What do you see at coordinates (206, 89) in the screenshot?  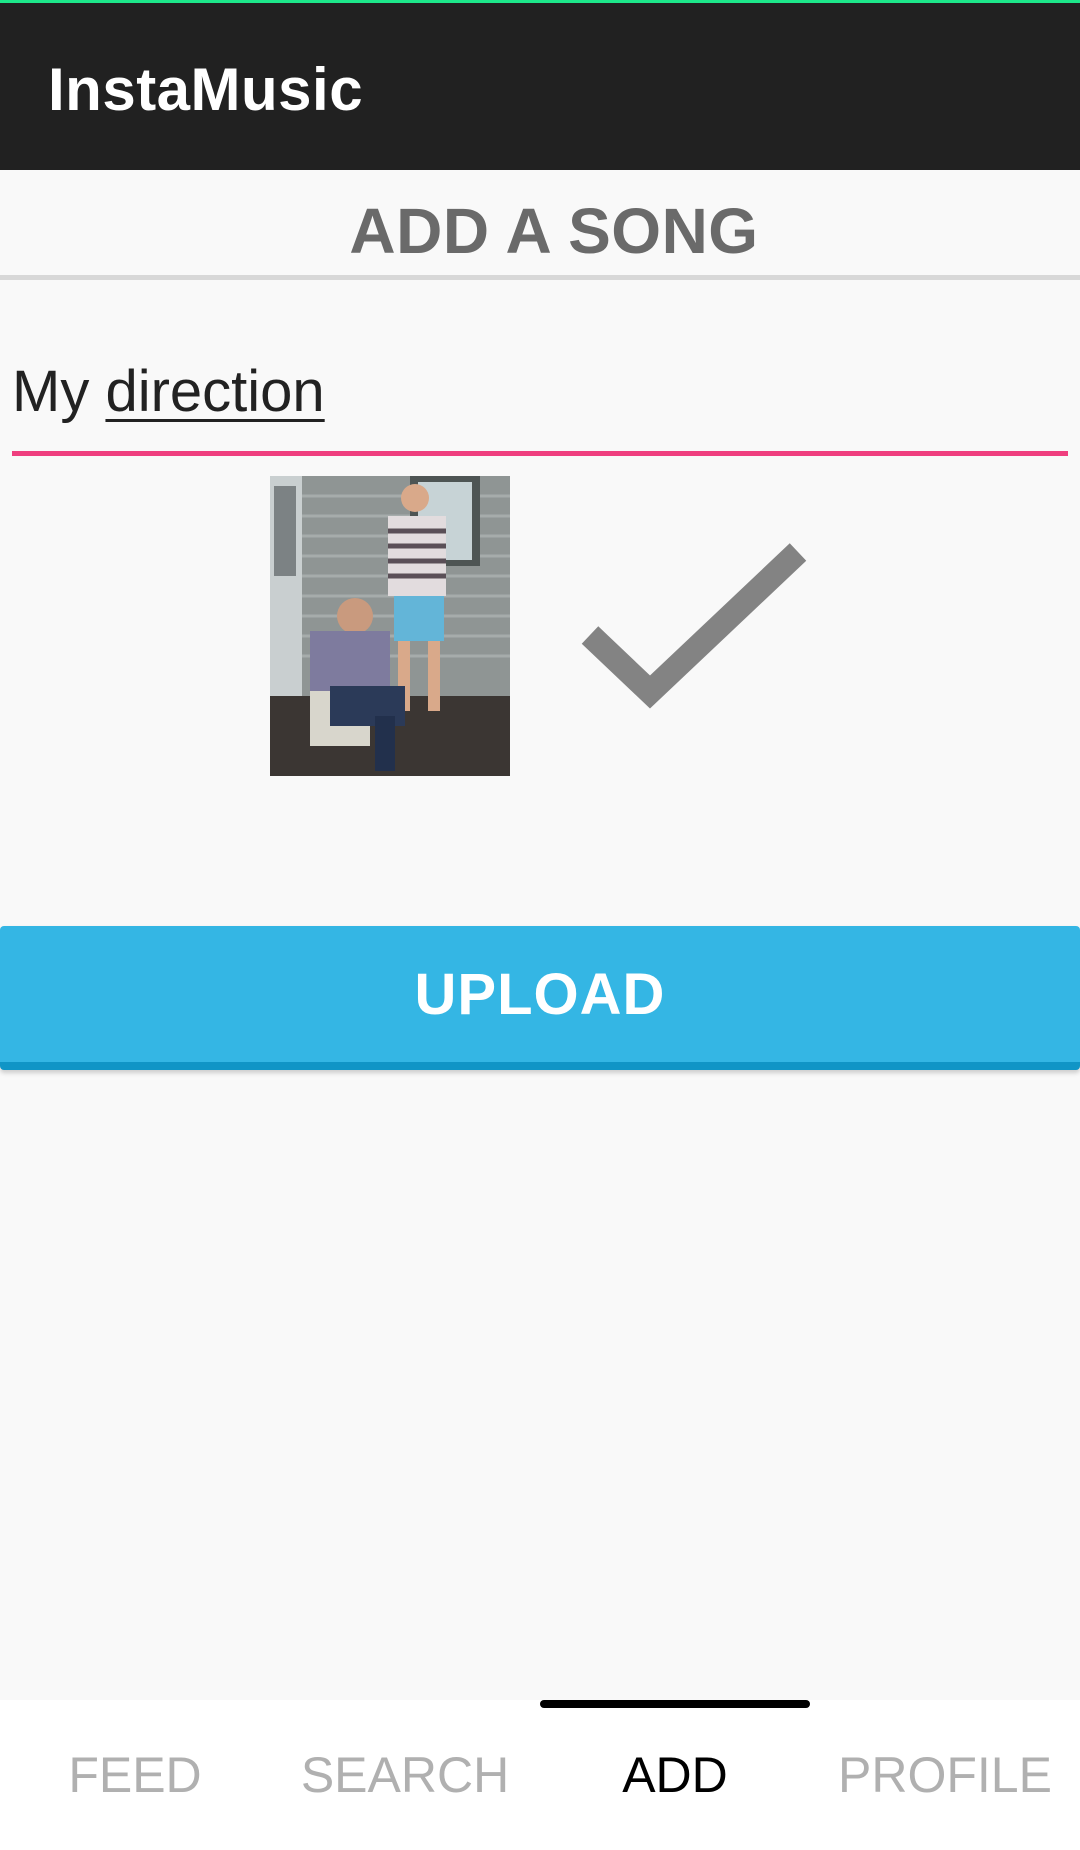 I see `app-title: InstaMusic` at bounding box center [206, 89].